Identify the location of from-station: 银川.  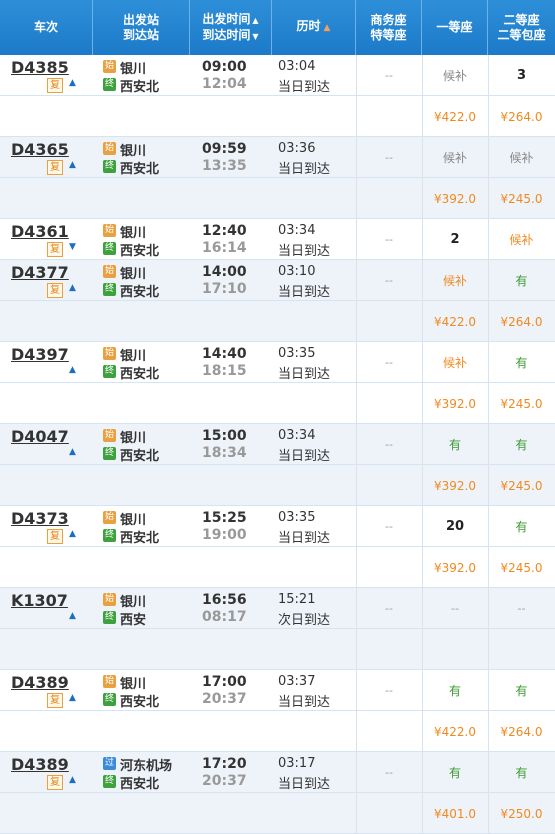
(133, 438).